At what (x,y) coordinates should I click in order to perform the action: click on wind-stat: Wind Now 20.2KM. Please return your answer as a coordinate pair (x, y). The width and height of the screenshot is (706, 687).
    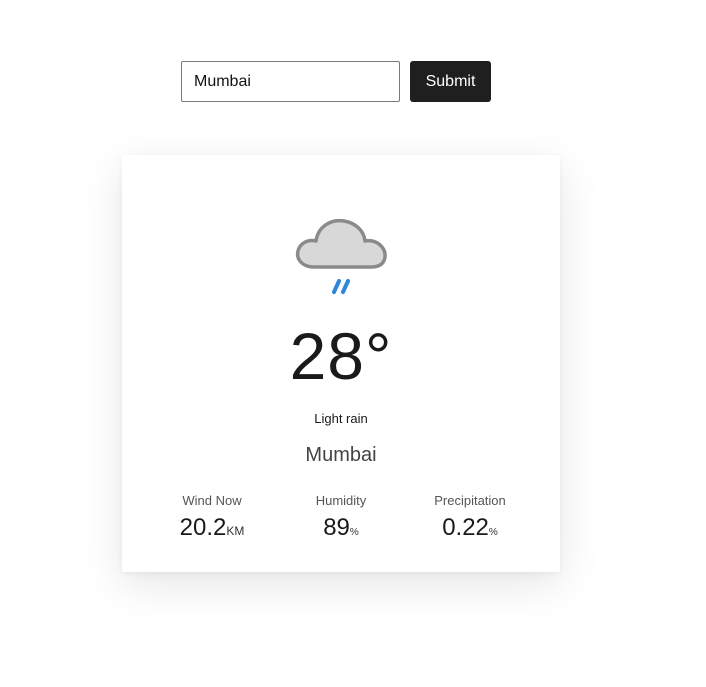
    Looking at the image, I should click on (212, 517).